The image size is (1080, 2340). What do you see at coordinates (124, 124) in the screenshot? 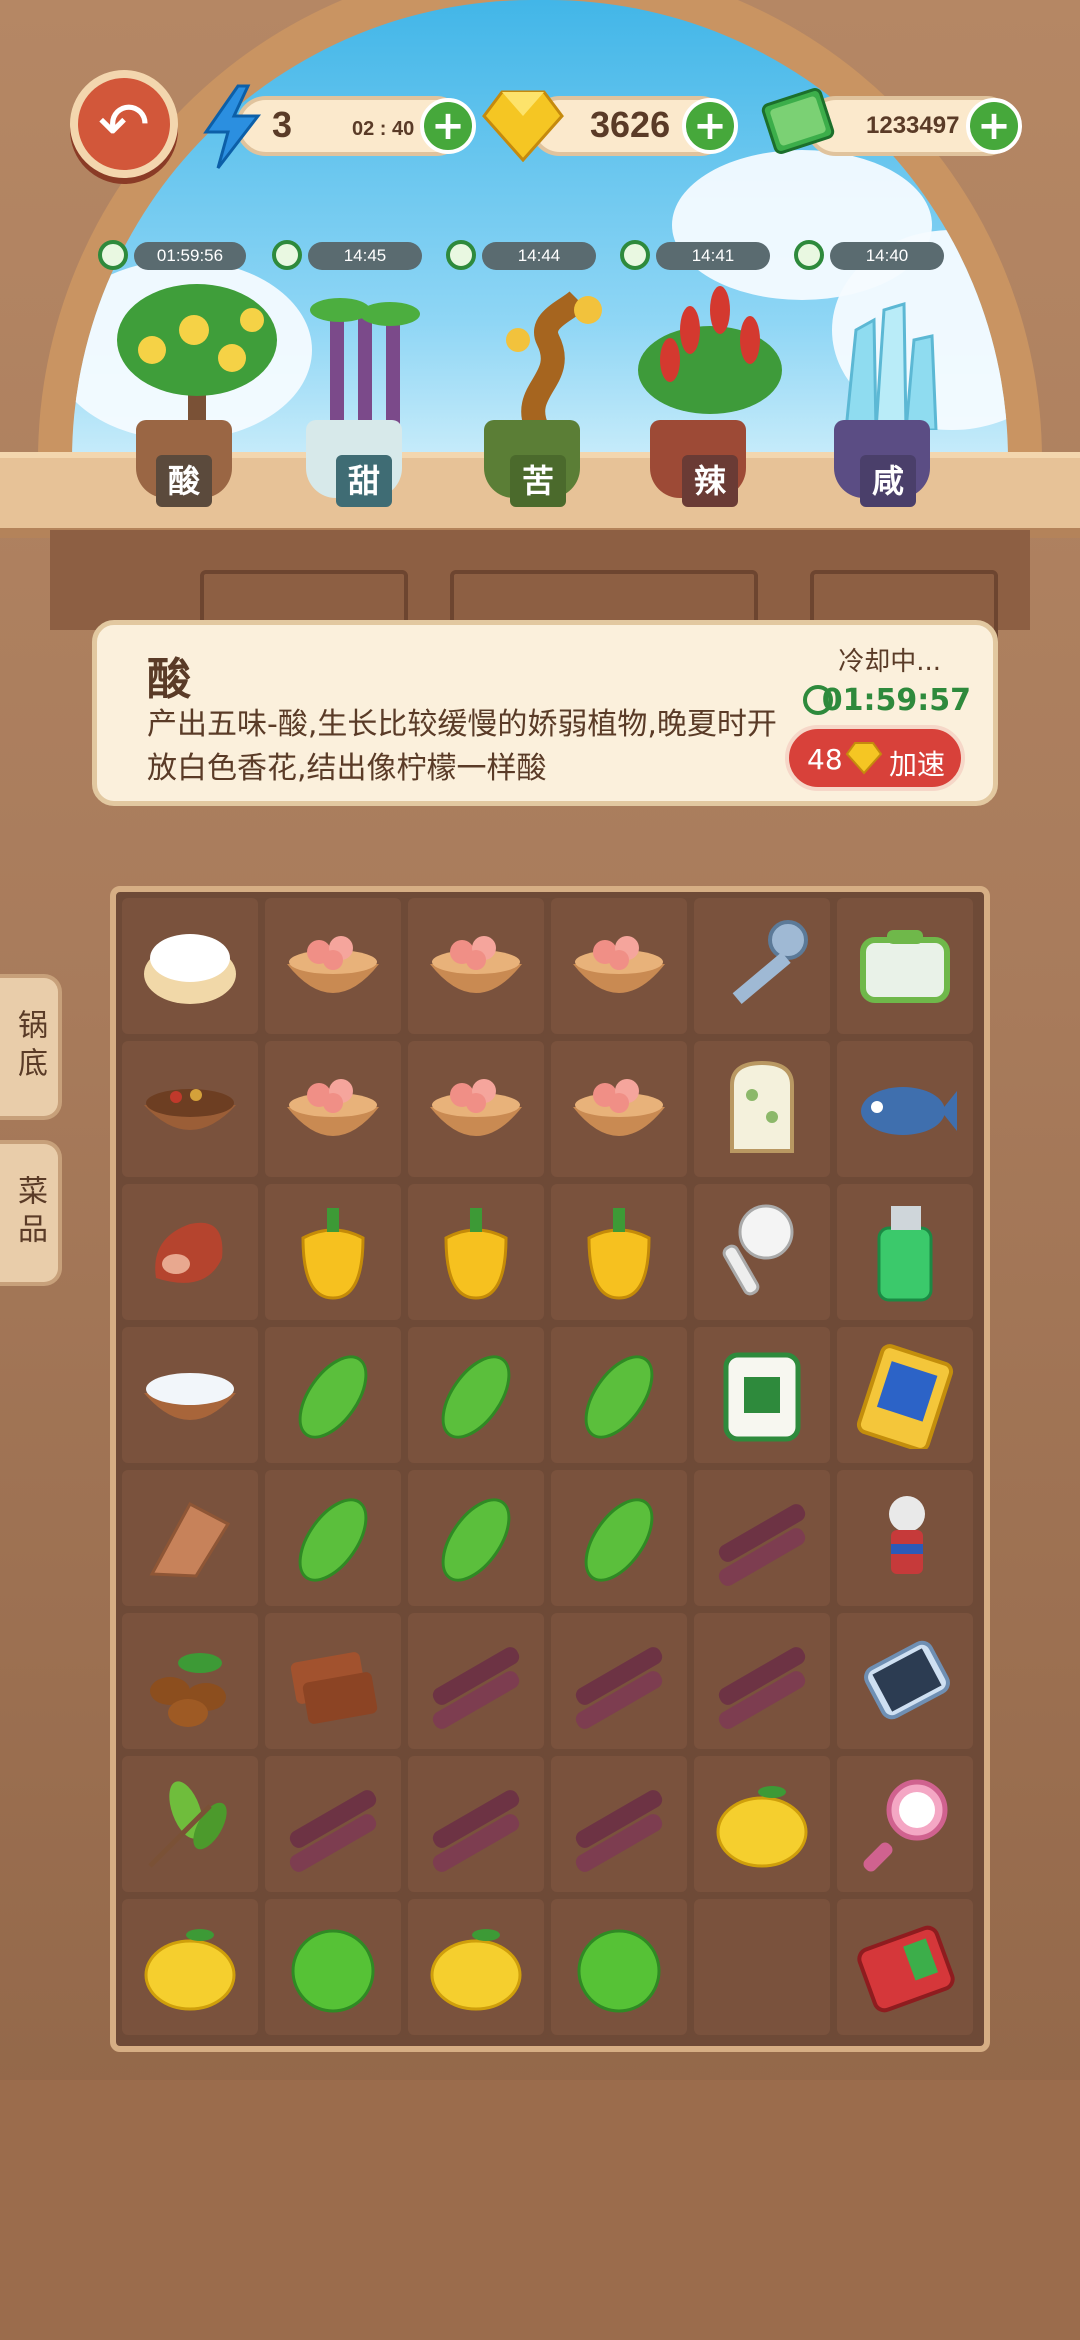
I see `back-button: ↶` at bounding box center [124, 124].